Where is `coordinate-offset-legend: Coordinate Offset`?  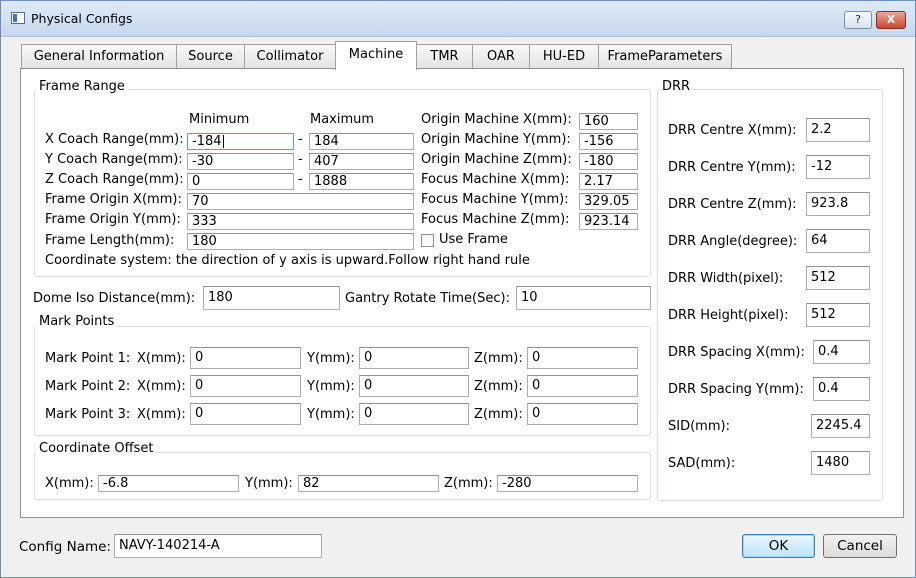
coordinate-offset-legend: Coordinate Offset is located at coordinates (96, 448).